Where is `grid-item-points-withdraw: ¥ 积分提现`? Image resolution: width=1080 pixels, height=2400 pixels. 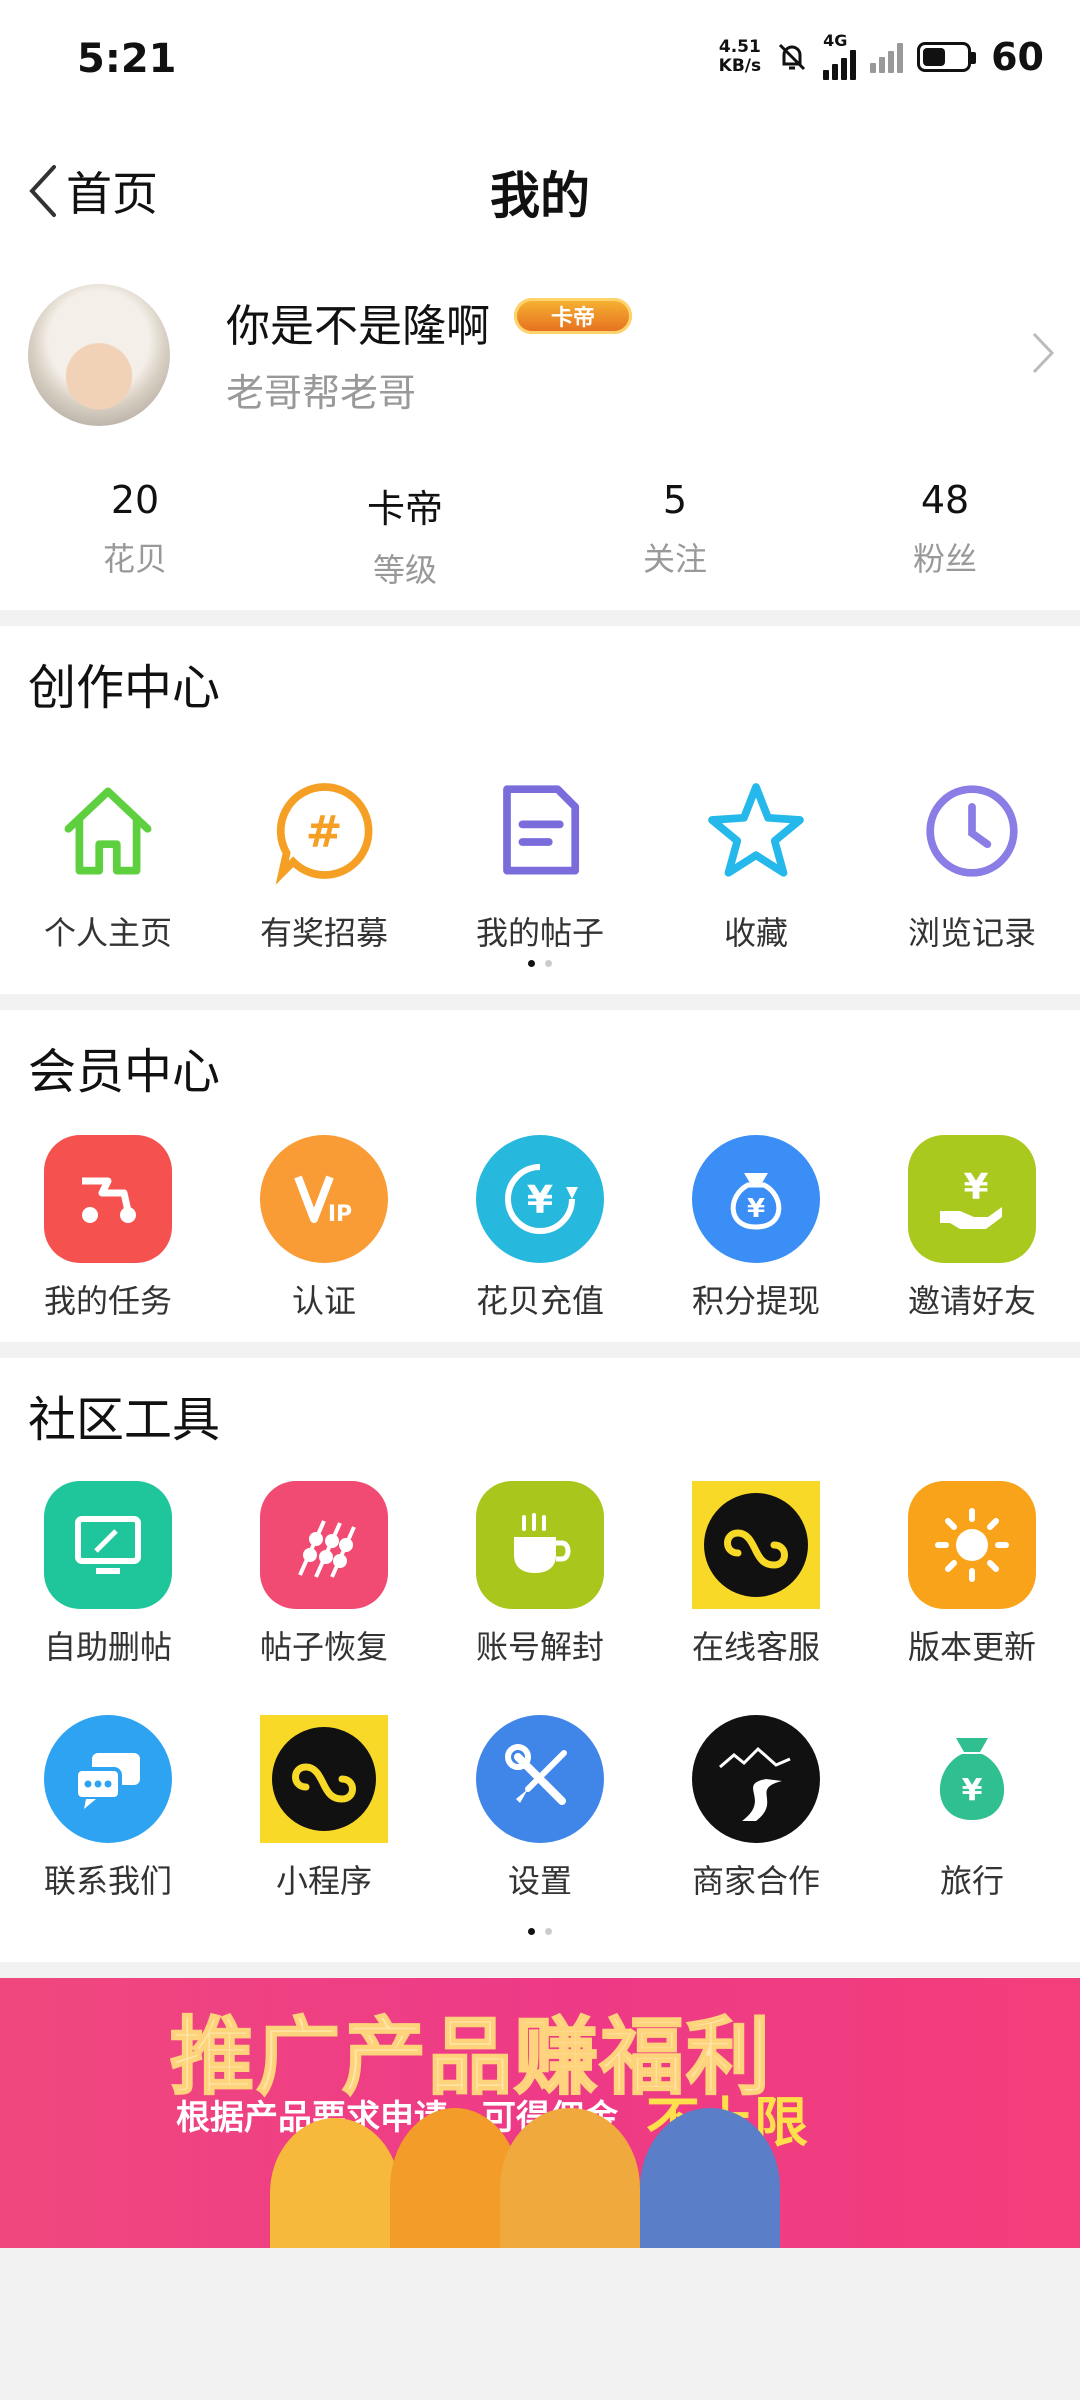 grid-item-points-withdraw: ¥ 积分提现 is located at coordinates (756, 1228).